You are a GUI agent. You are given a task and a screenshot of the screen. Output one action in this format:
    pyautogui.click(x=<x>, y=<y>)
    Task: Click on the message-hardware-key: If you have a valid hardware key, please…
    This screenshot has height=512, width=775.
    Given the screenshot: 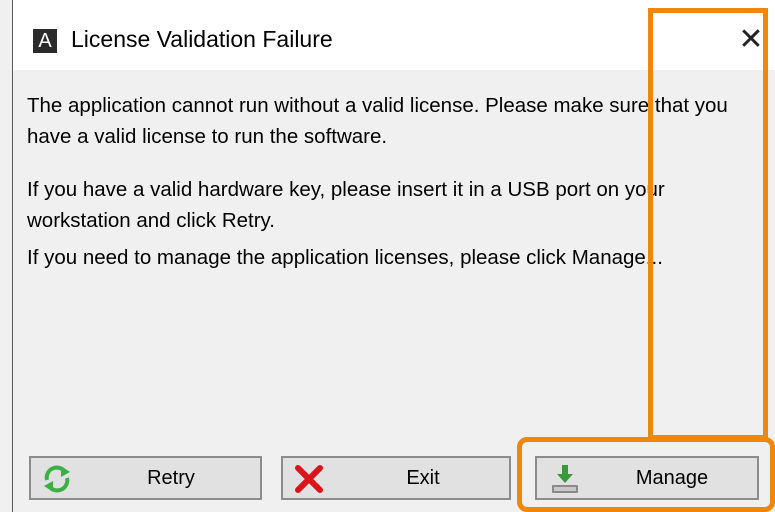 What is the action you would take?
    pyautogui.click(x=346, y=205)
    